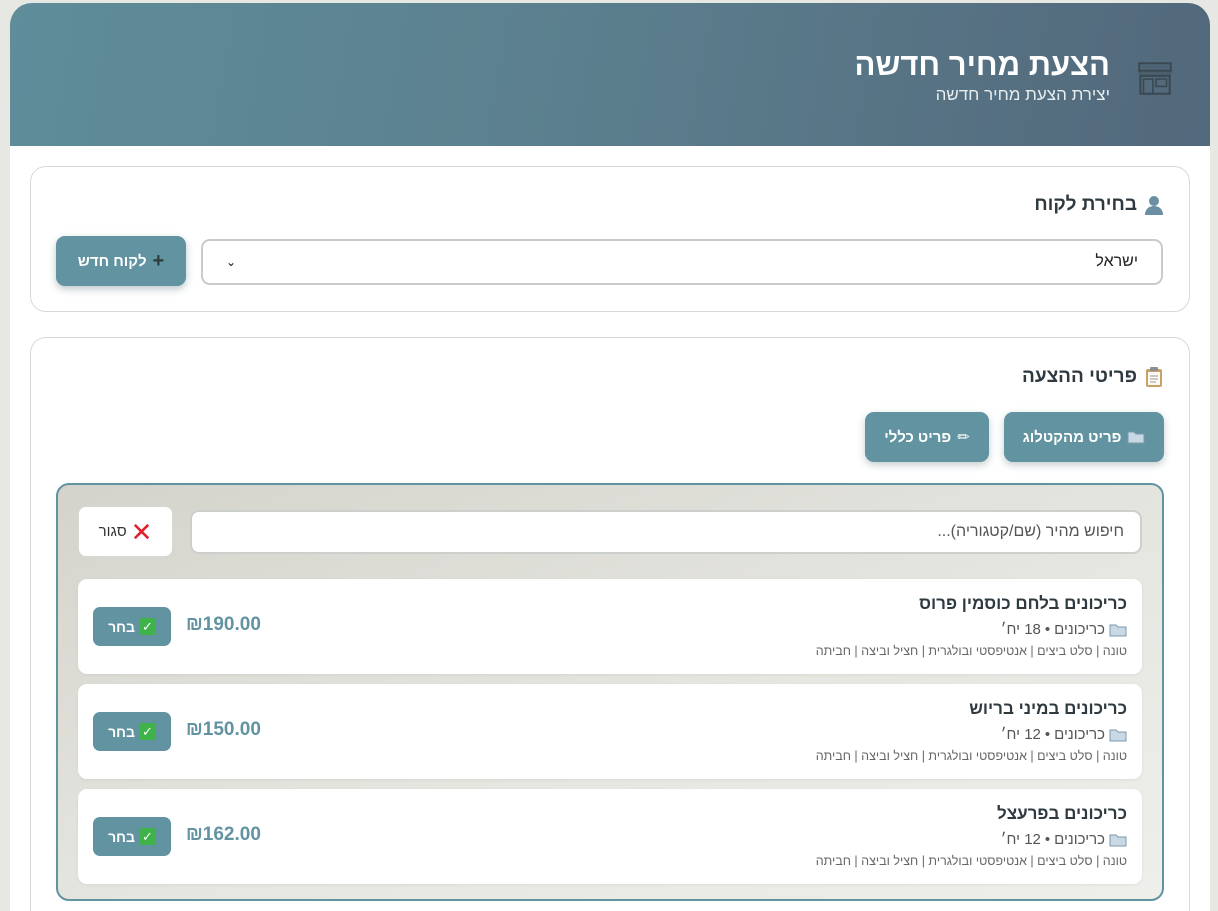 This screenshot has width=1218, height=911. What do you see at coordinates (112, 261) in the screenshot?
I see `new-customer-label: לקוח חדש` at bounding box center [112, 261].